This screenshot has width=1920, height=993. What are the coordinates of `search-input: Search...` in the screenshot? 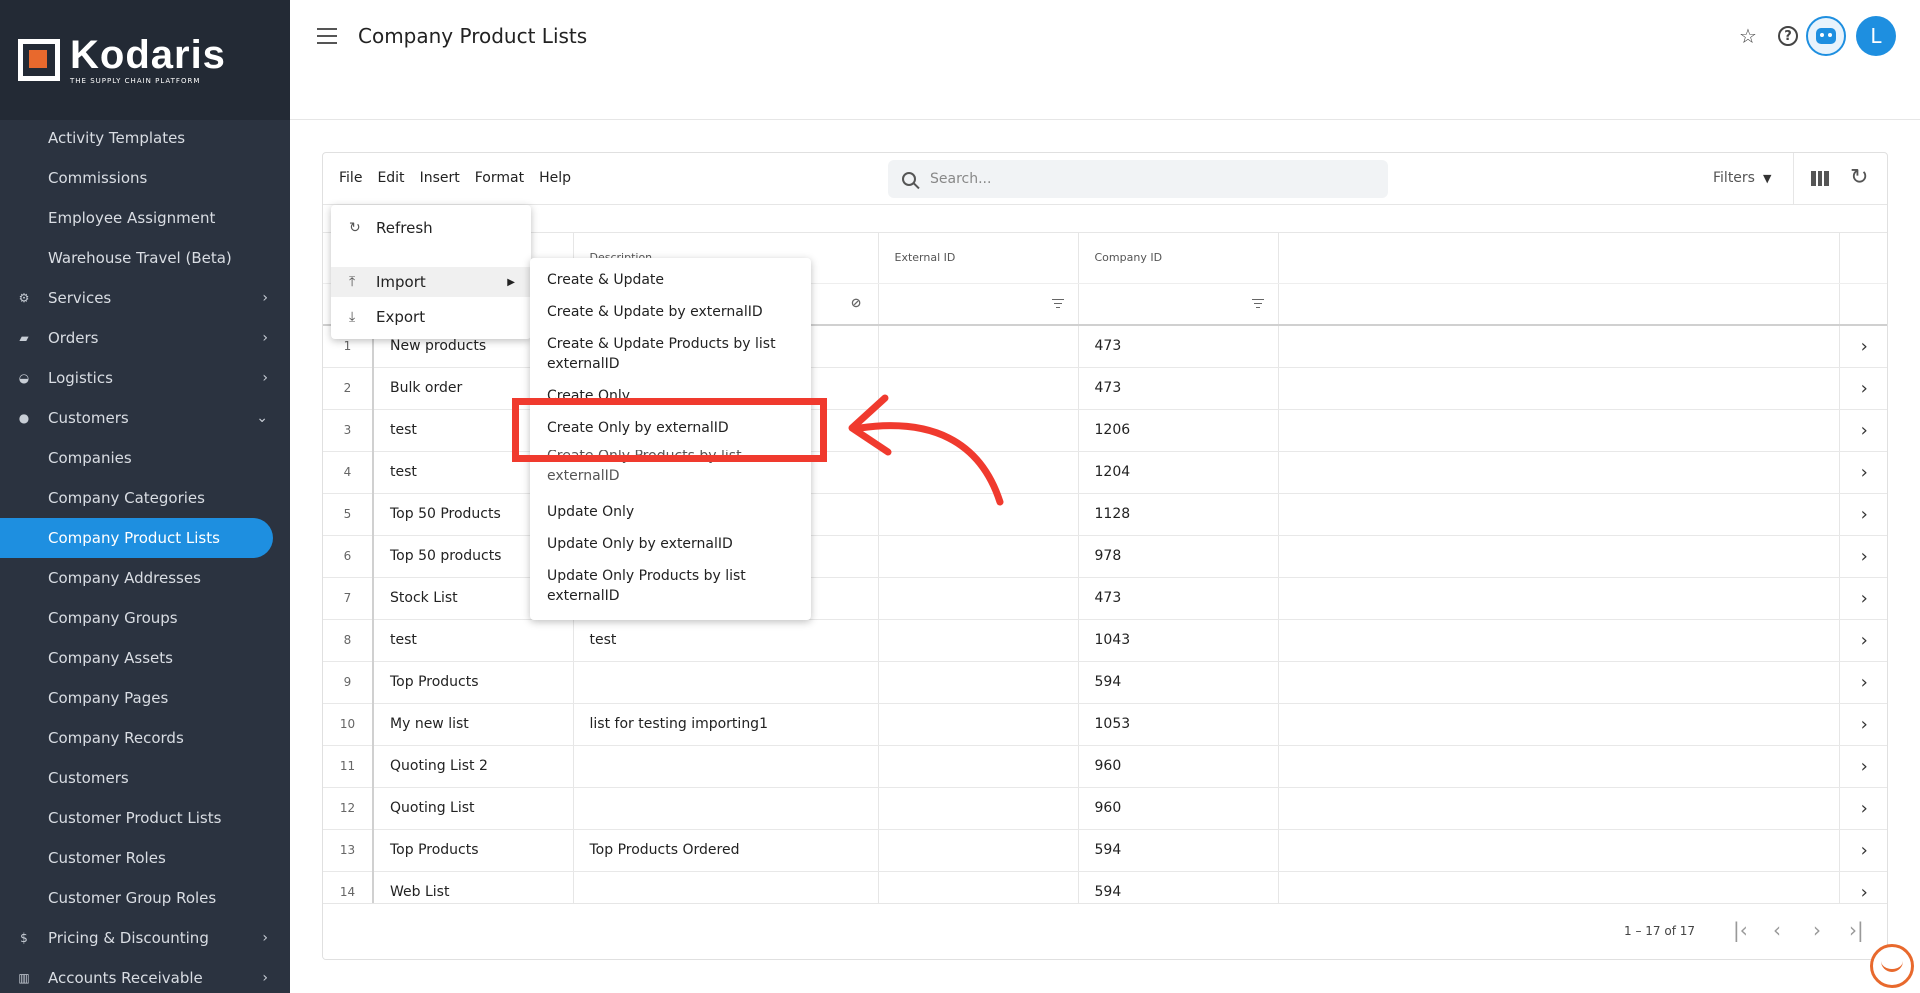 It's located at (960, 179).